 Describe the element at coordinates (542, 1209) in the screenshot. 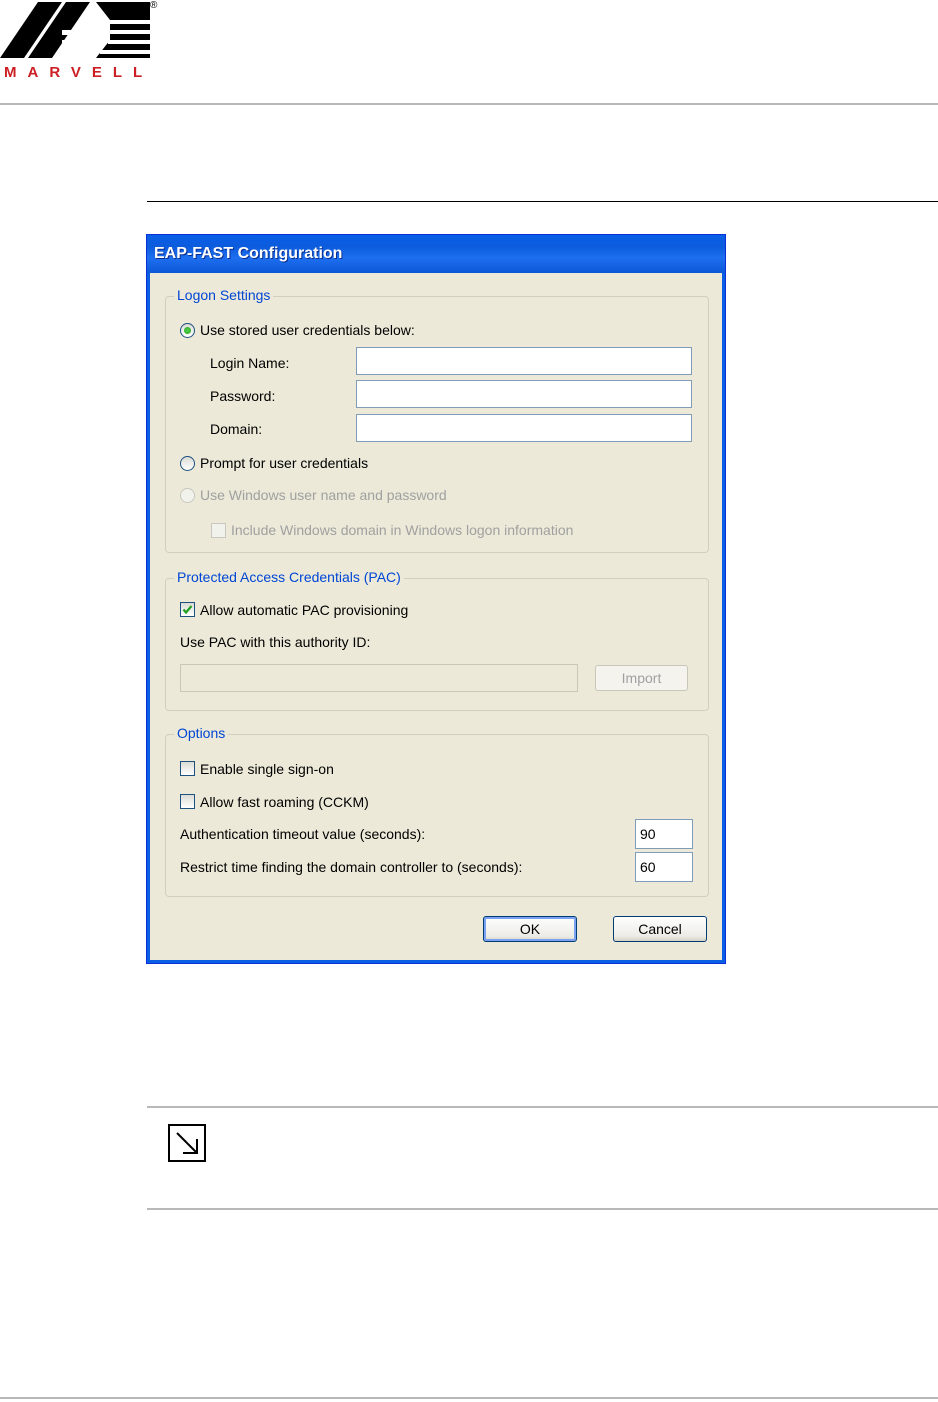

I see `note-bottom-rule` at that location.